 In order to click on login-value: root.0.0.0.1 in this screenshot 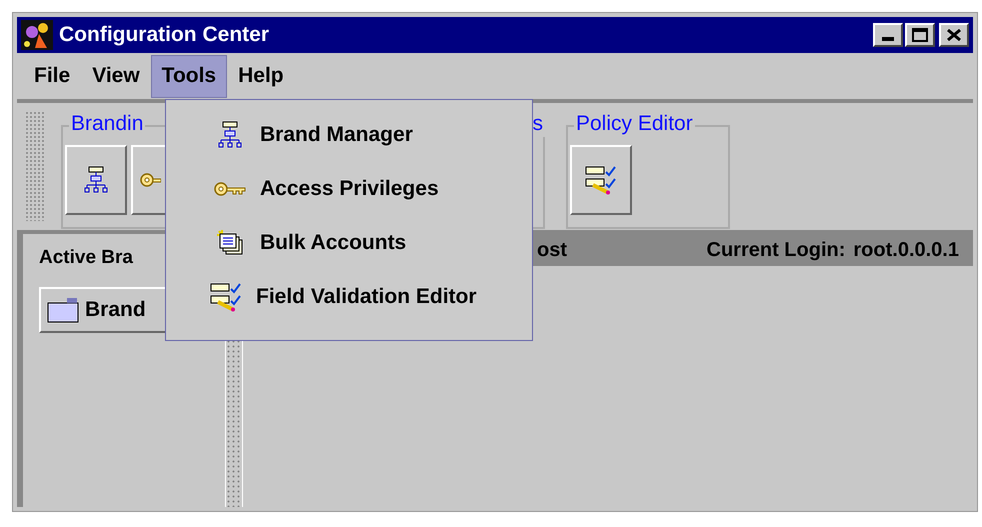, I will do `click(906, 250)`.